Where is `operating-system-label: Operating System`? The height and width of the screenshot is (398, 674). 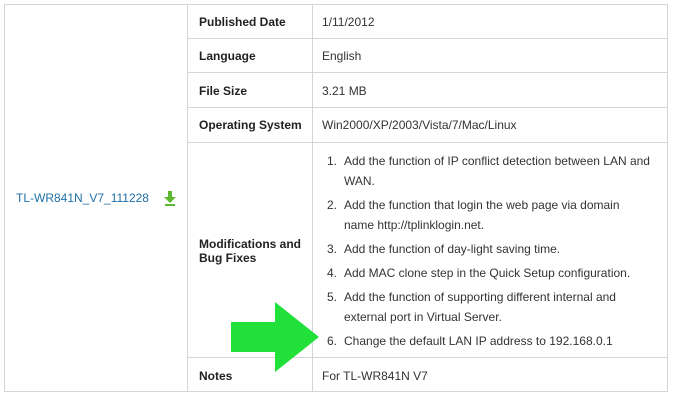
operating-system-label: Operating System is located at coordinates (250, 125).